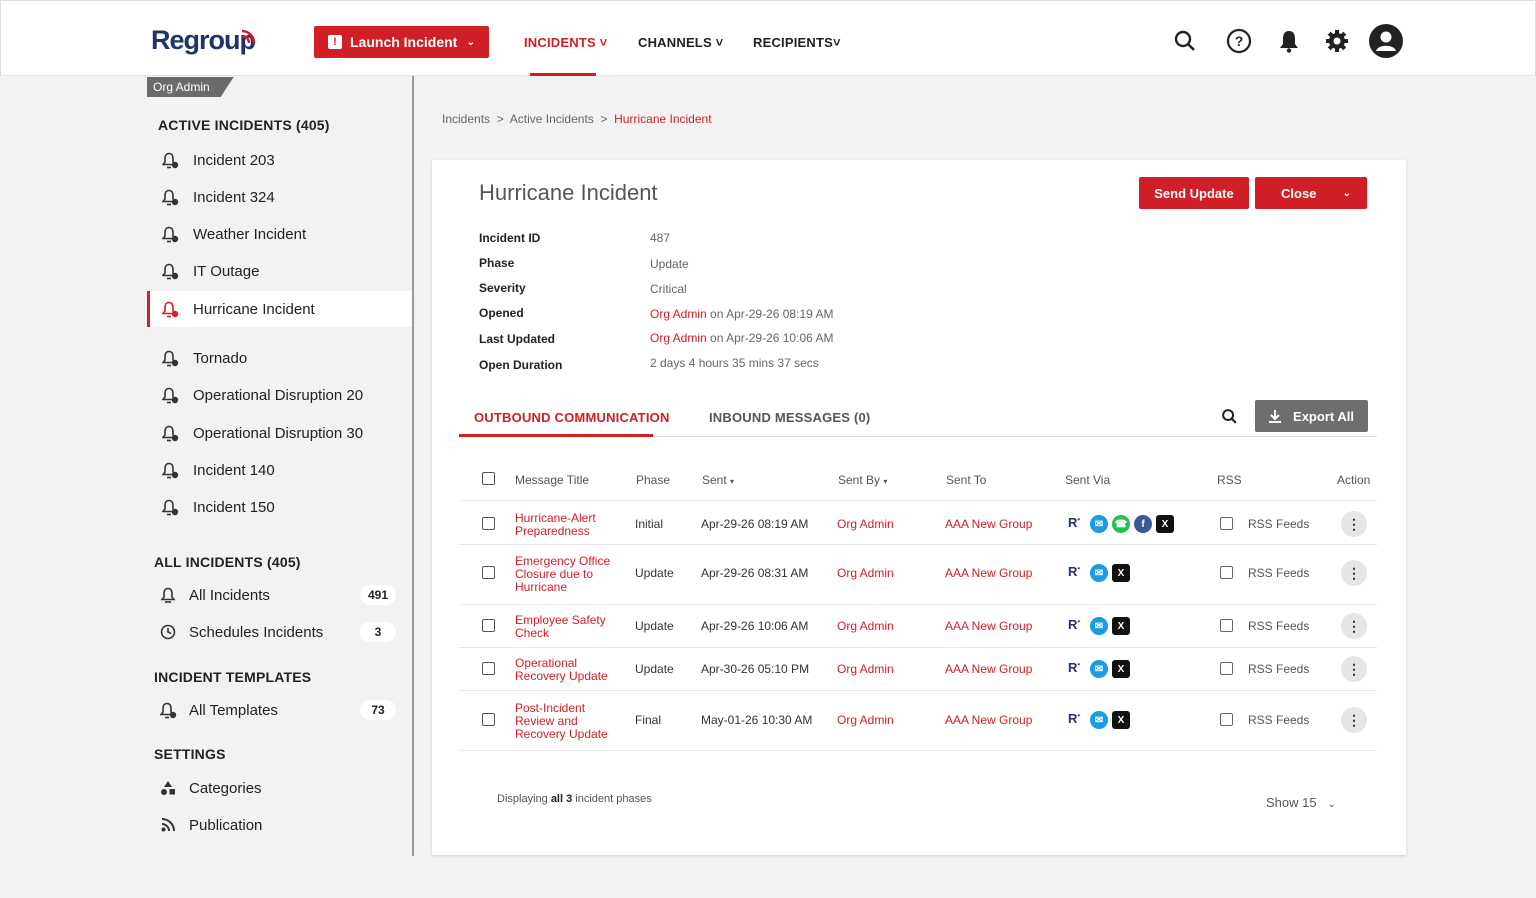 This screenshot has height=898, width=1536. I want to click on sidebar-item-incident: Incident 203, so click(279, 160).